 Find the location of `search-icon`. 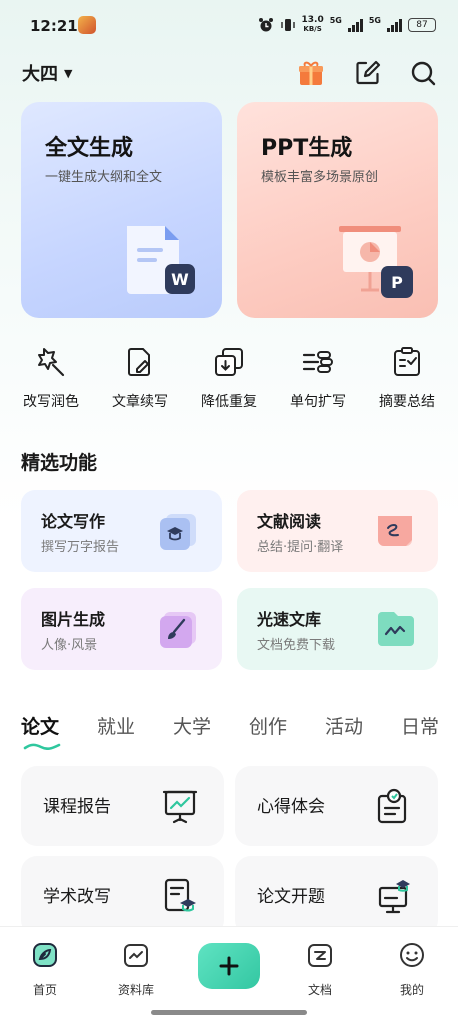

search-icon is located at coordinates (423, 73).